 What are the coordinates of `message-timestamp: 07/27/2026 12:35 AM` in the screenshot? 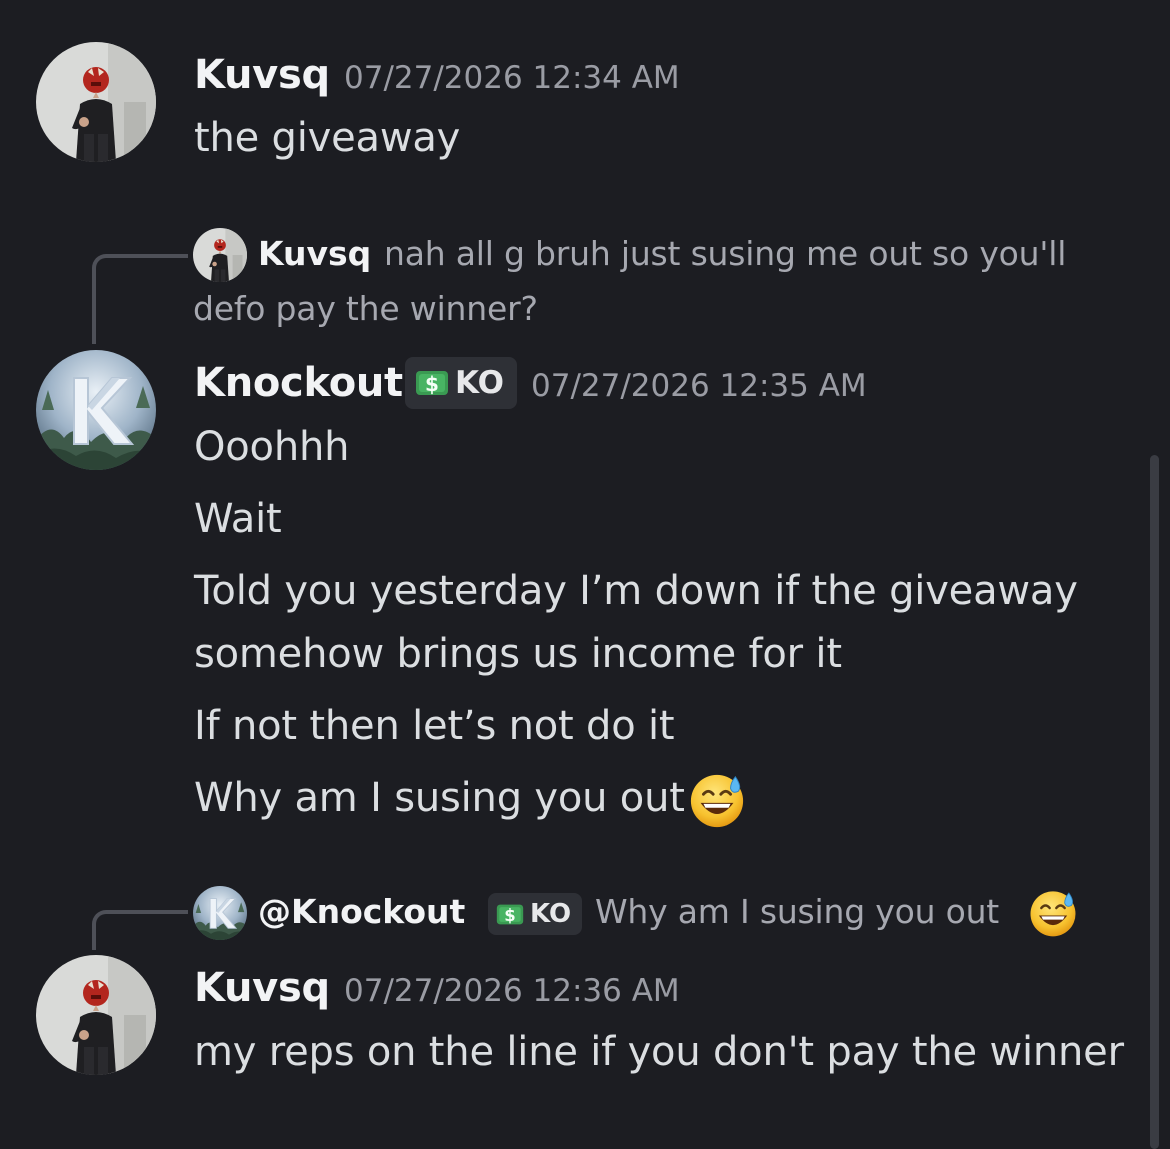 It's located at (699, 386).